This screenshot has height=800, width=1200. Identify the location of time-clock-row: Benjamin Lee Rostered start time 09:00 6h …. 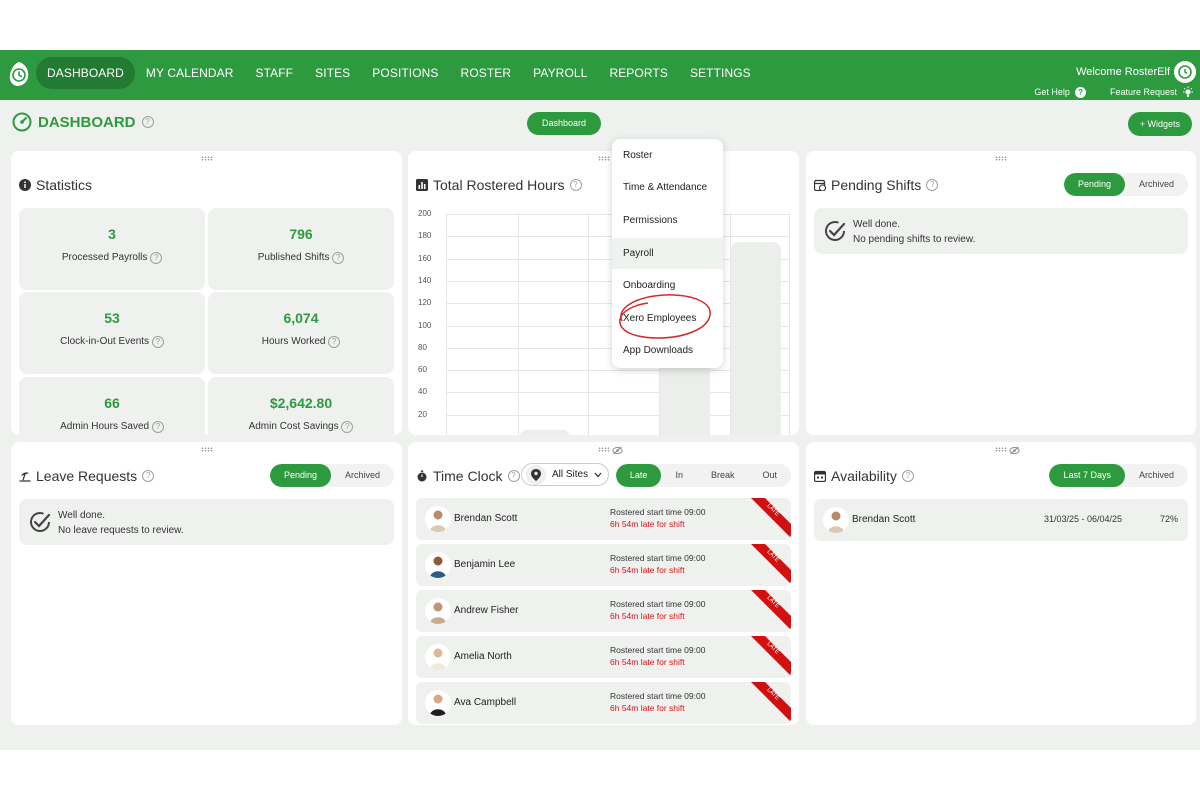
(603, 565).